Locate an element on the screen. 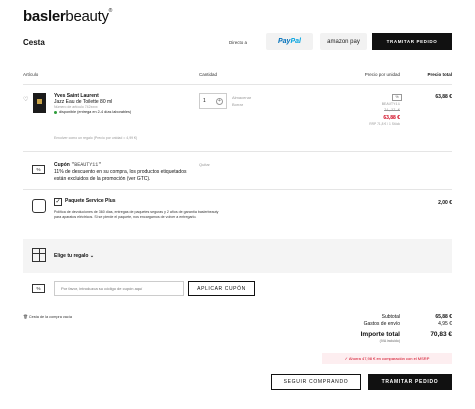 The image size is (475, 409). total-value: 70,83 € is located at coordinates (441, 334).